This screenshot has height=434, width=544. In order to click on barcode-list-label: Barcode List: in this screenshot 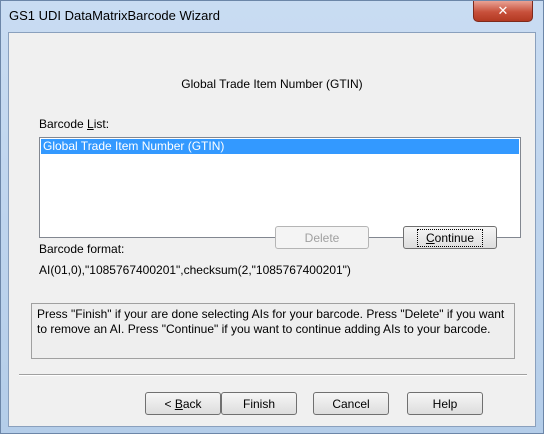, I will do `click(74, 124)`.